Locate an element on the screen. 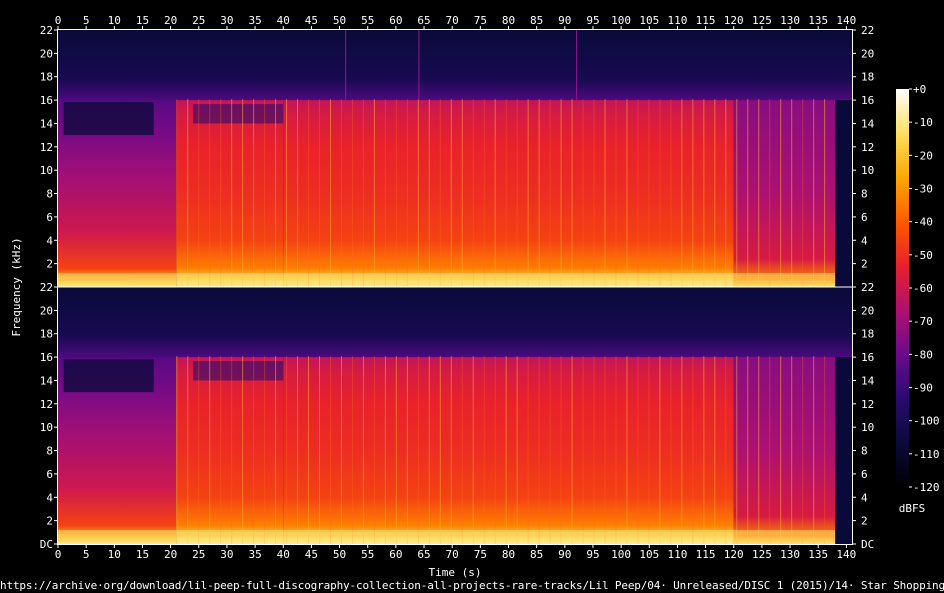  x-tick-label-top: 100 is located at coordinates (621, 20).